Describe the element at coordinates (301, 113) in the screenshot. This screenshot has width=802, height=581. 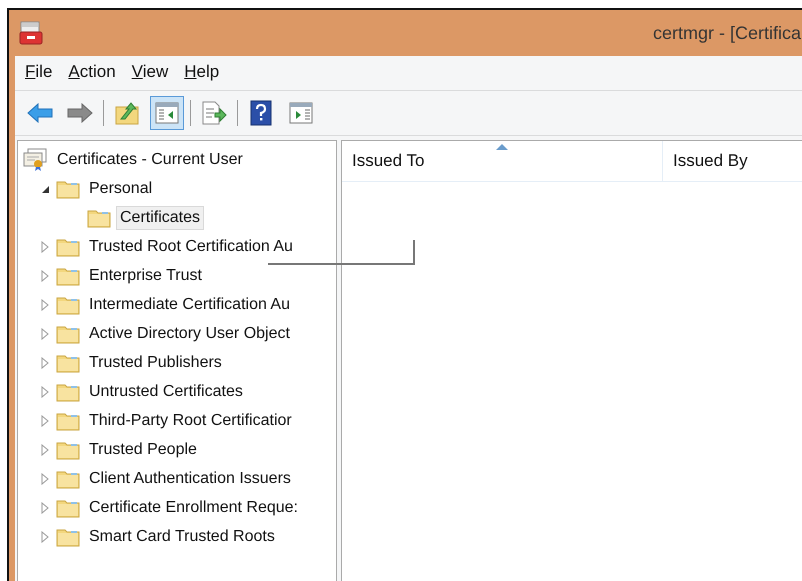
I see `action-pane-icon` at that location.